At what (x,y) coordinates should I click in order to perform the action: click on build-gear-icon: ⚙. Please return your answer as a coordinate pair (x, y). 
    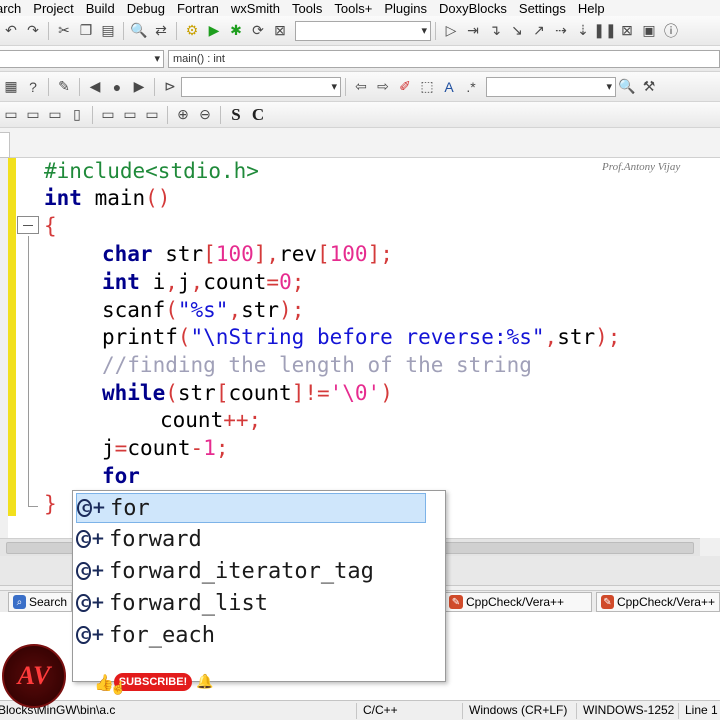
    Looking at the image, I should click on (192, 31).